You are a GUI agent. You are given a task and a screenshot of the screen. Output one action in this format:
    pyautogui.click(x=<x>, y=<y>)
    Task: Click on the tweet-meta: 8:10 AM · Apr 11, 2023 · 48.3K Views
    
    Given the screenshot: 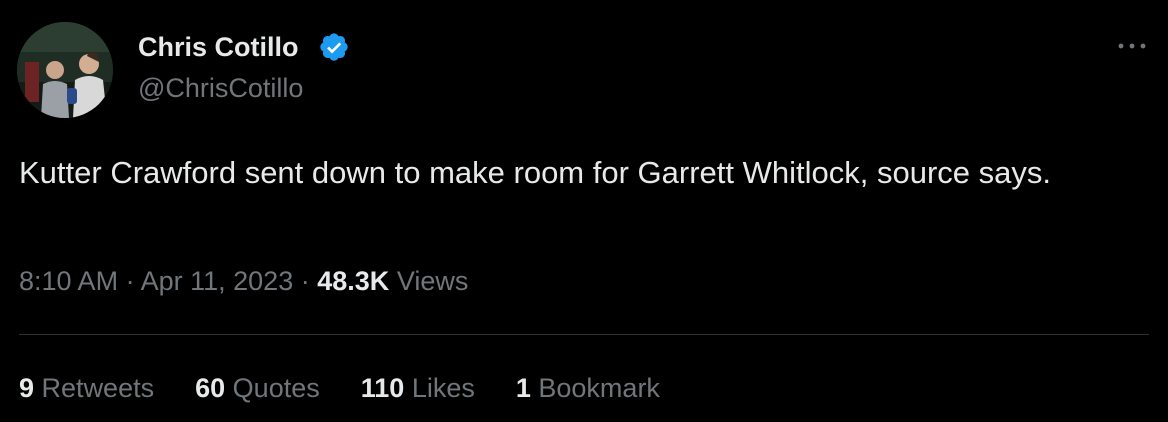 What is the action you would take?
    pyautogui.click(x=243, y=281)
    